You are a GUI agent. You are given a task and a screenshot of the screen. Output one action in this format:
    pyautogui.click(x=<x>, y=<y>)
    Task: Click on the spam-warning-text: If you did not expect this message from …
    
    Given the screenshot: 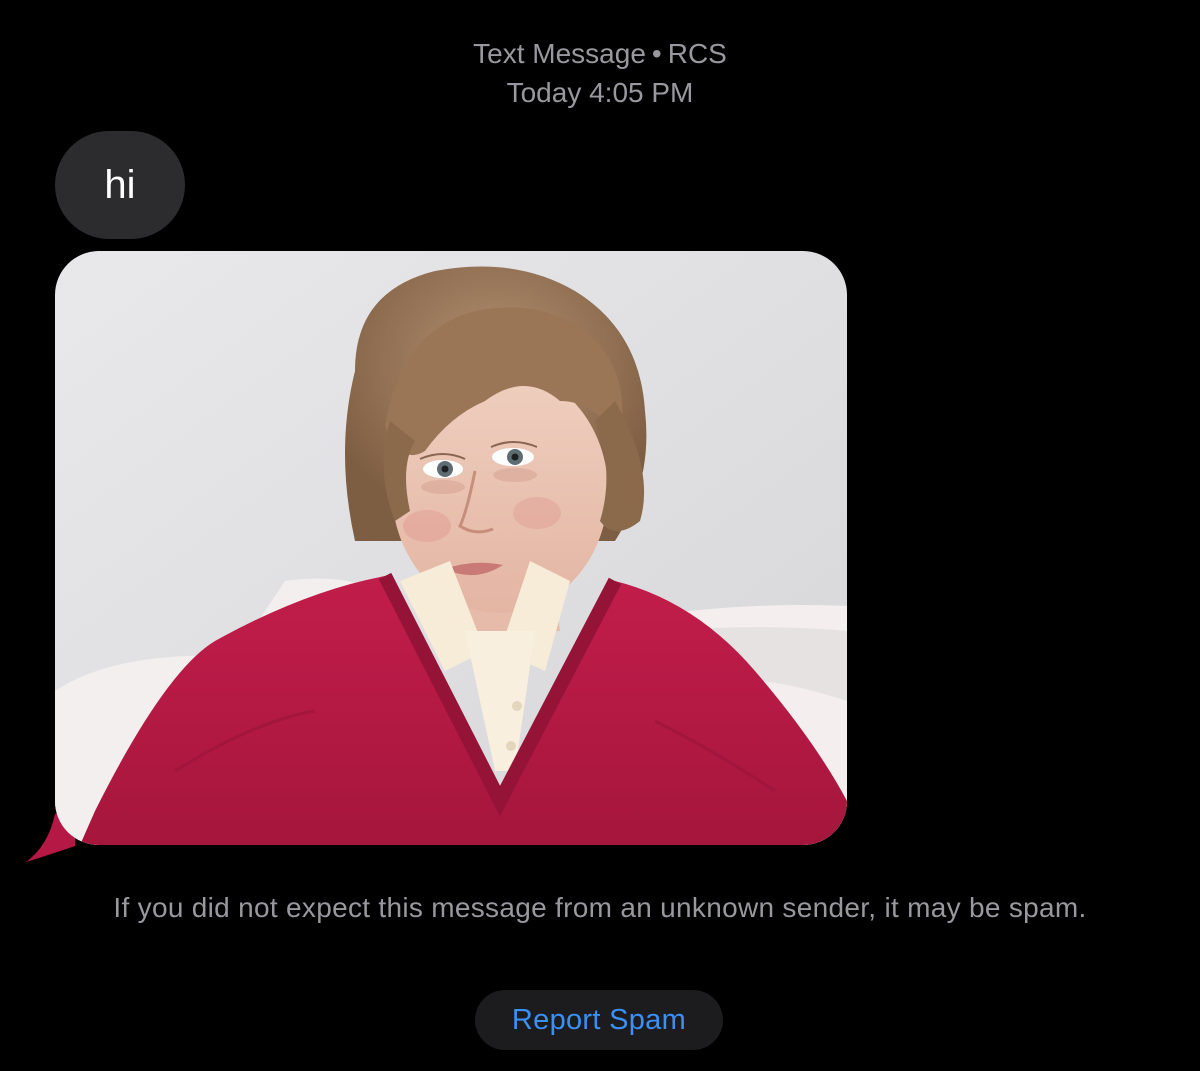 What is the action you would take?
    pyautogui.click(x=600, y=907)
    